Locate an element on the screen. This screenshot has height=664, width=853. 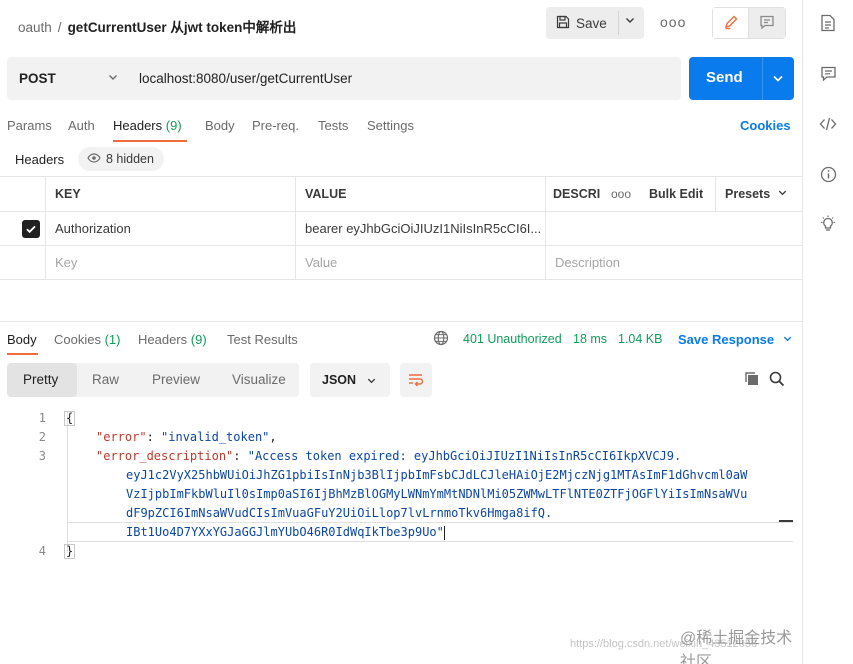
save-button: Save is located at coordinates (595, 23).